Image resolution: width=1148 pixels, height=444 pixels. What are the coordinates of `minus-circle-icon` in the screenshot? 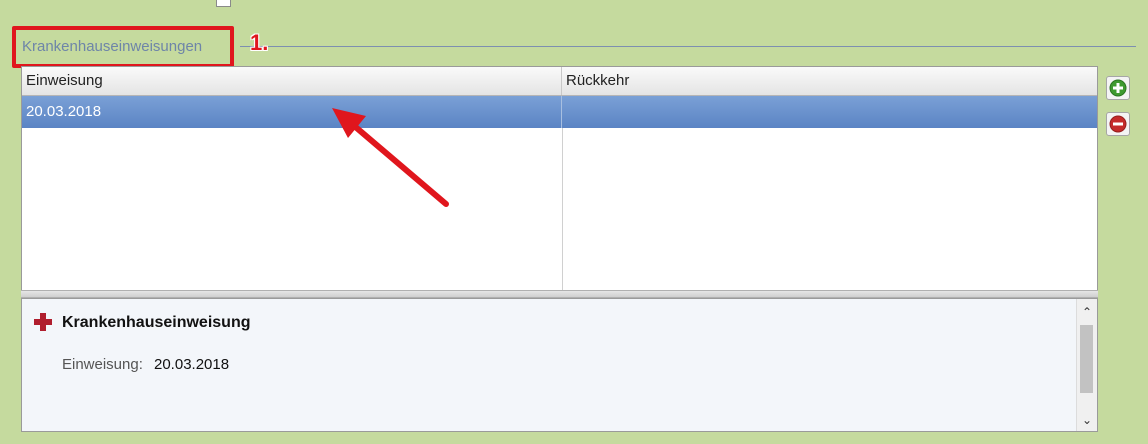 It's located at (1118, 124).